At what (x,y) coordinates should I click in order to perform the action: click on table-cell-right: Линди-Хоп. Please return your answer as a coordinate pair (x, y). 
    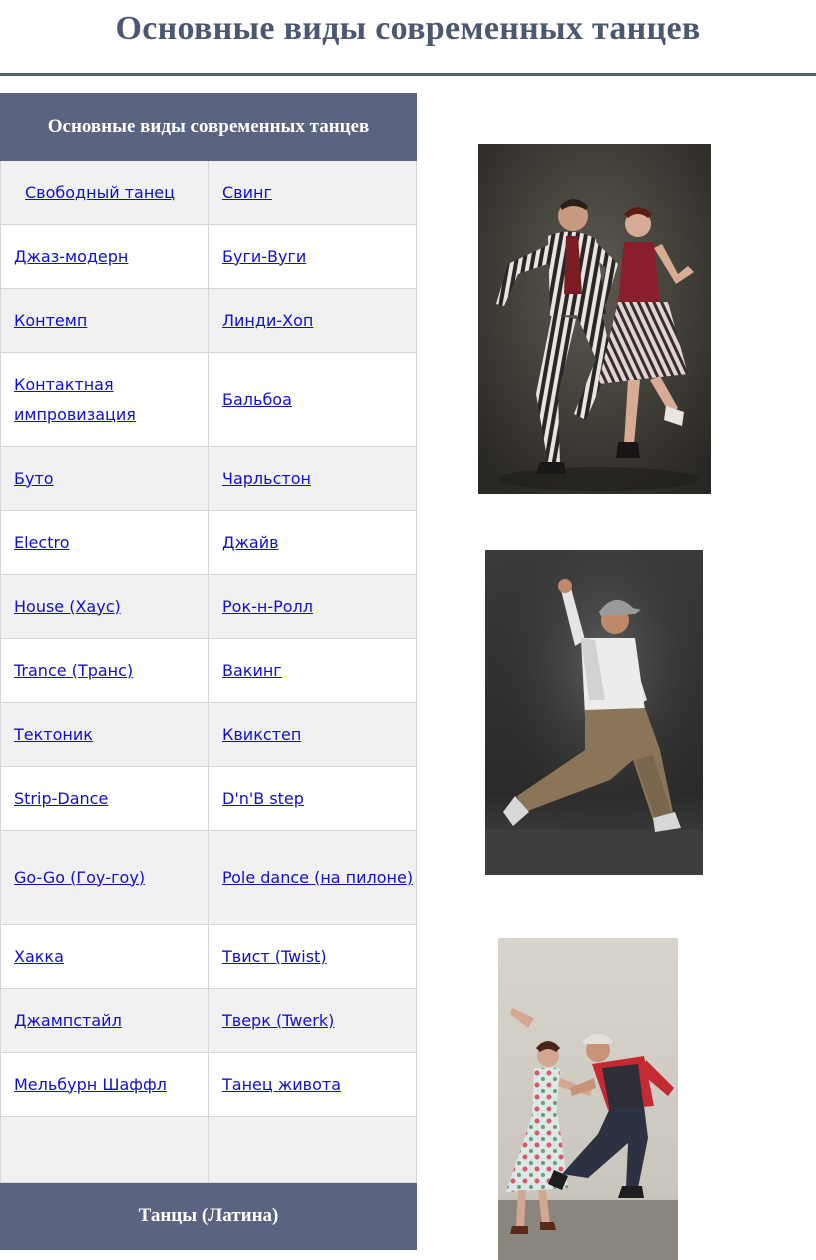
    Looking at the image, I should click on (312, 320).